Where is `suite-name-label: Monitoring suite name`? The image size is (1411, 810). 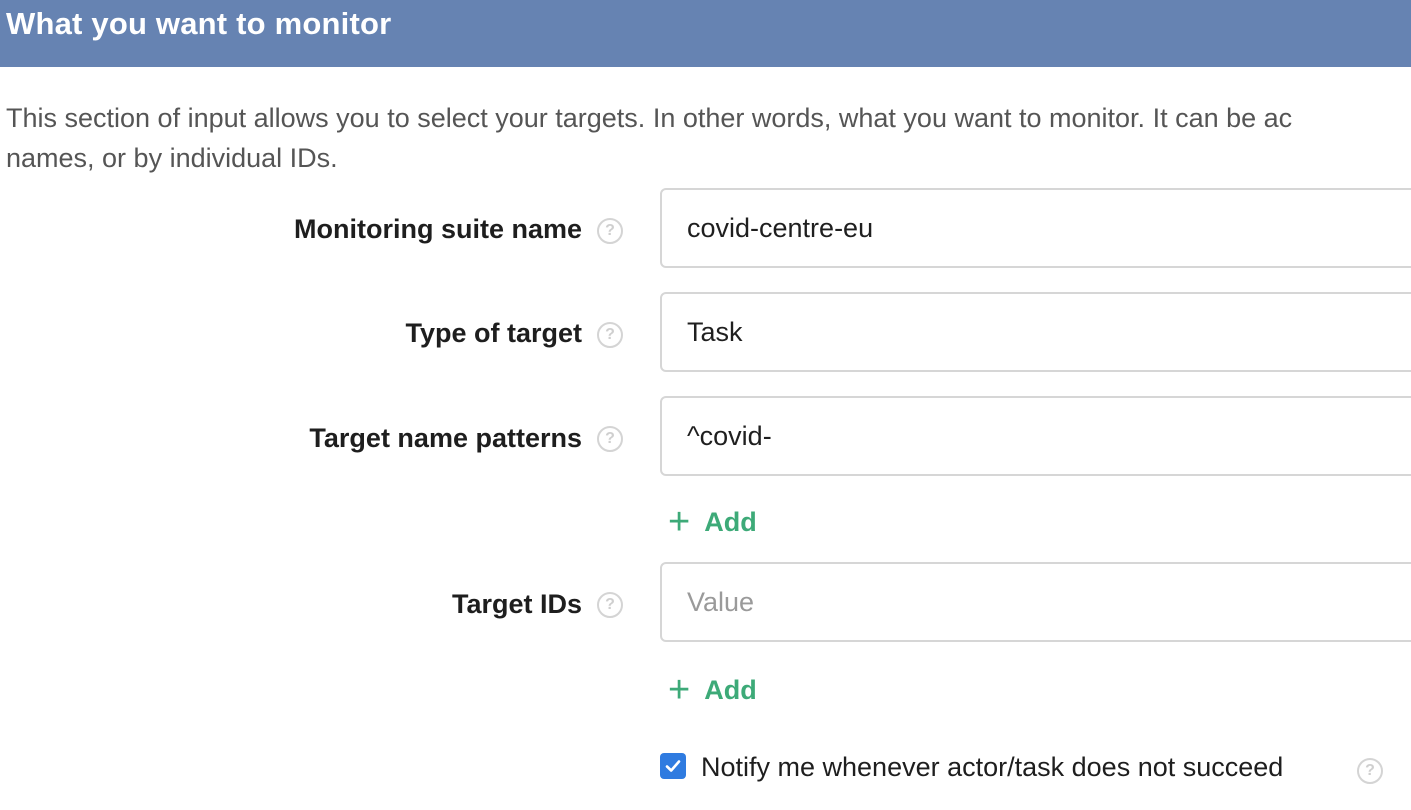 suite-name-label: Monitoring suite name is located at coordinates (437, 229).